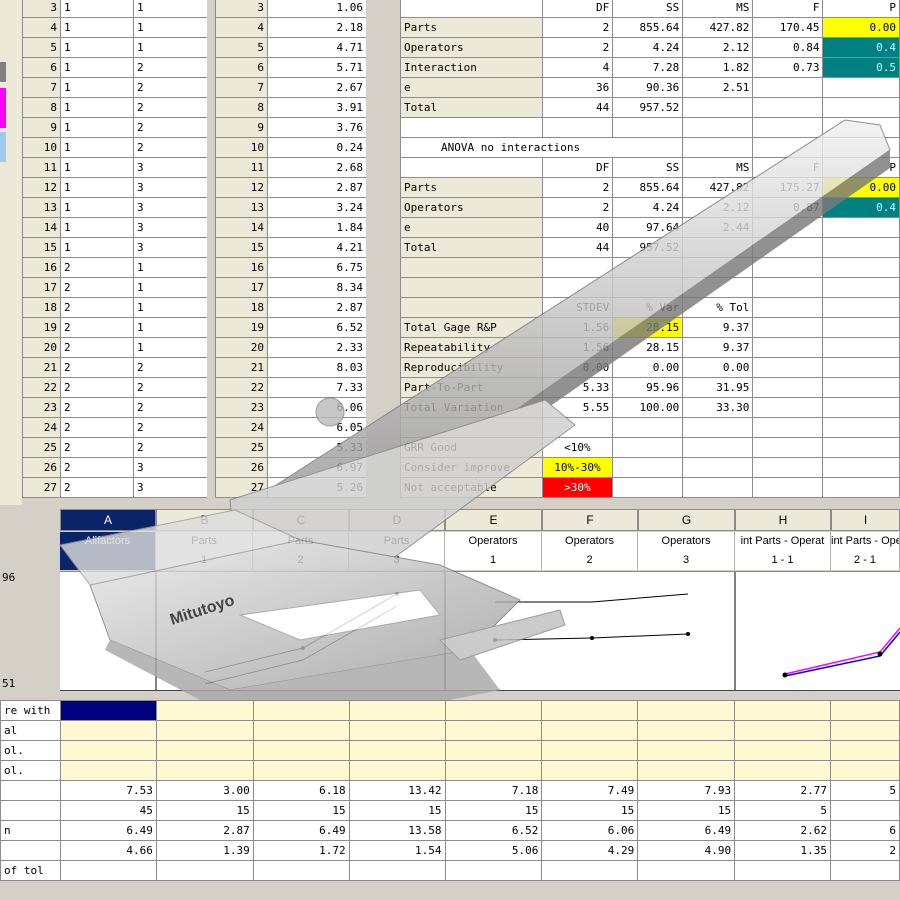 The height and width of the screenshot is (900, 900). What do you see at coordinates (301, 790) in the screenshot?
I see `cell: 6.18` at bounding box center [301, 790].